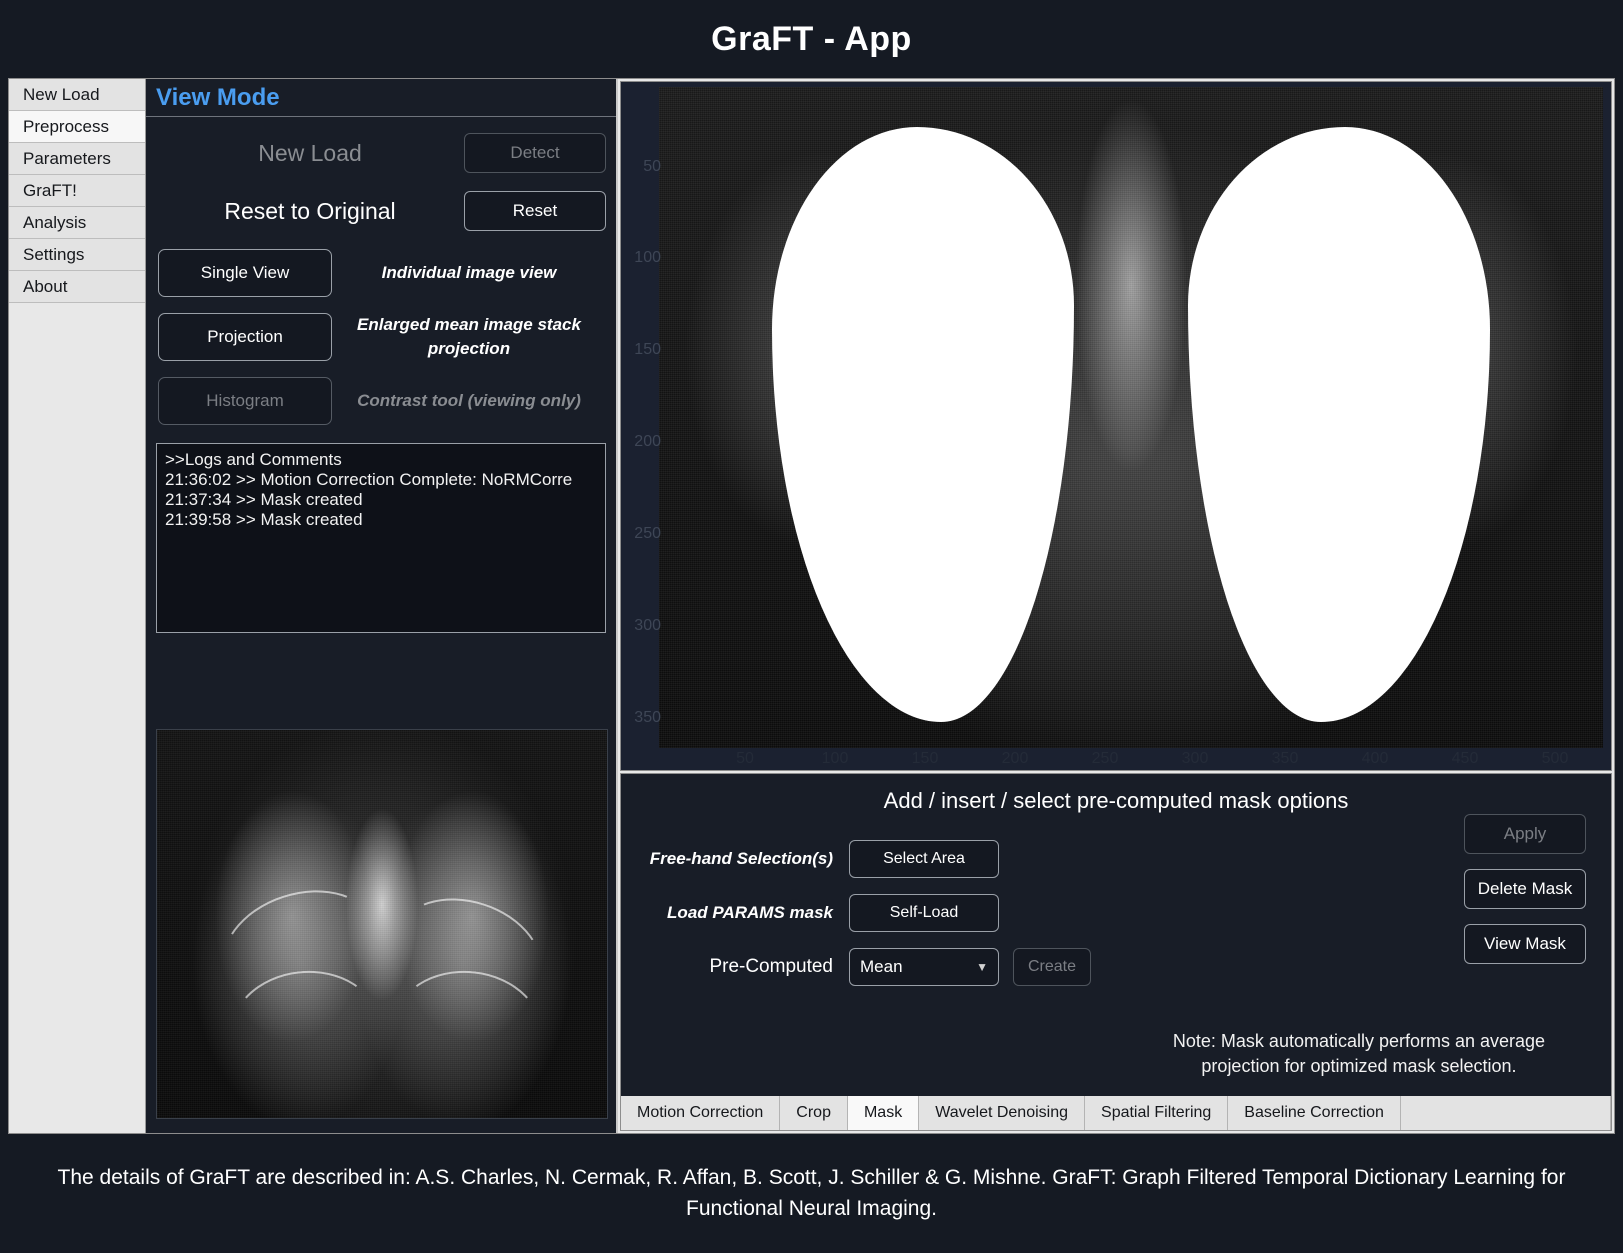 This screenshot has width=1623, height=1253. What do you see at coordinates (647, 533) in the screenshot?
I see `y-axis-tick: 250` at bounding box center [647, 533].